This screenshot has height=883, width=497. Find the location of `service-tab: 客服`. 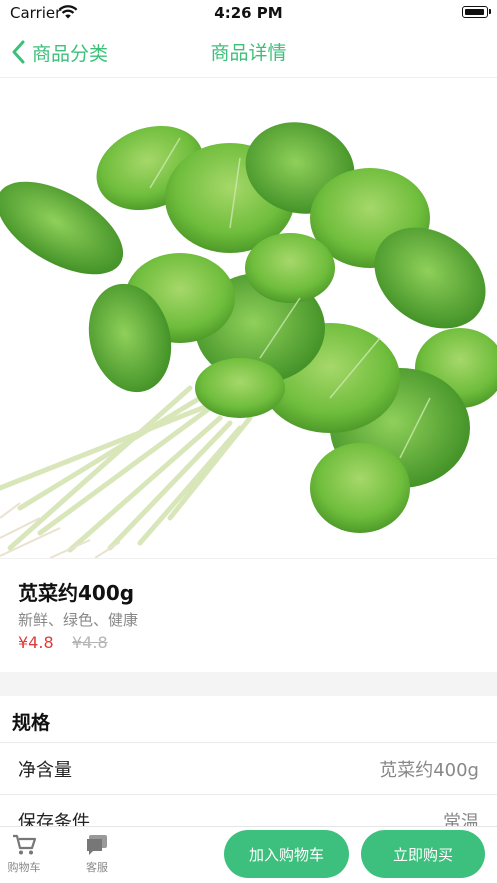

service-tab: 客服 is located at coordinates (97, 856).